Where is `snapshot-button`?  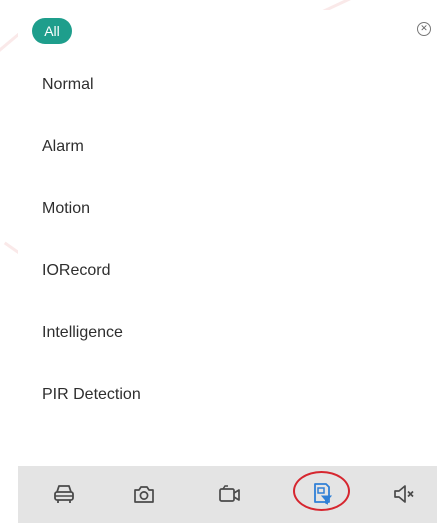
snapshot-button is located at coordinates (144, 494).